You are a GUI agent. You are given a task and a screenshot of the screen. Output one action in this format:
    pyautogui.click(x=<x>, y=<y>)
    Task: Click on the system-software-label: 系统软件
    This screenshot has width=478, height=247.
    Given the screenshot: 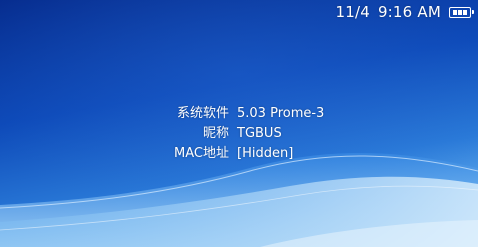 What is the action you would take?
    pyautogui.click(x=202, y=113)
    